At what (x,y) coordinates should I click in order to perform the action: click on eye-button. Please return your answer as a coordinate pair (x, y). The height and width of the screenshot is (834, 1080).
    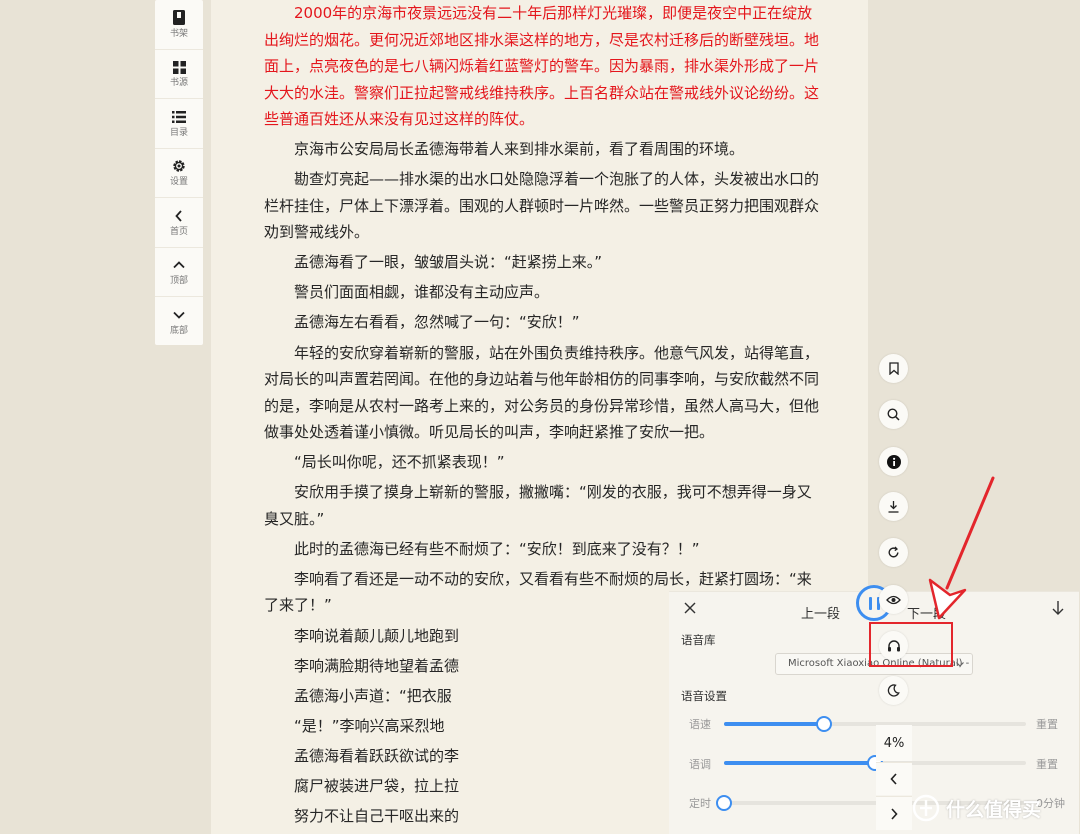
    Looking at the image, I should click on (893, 599).